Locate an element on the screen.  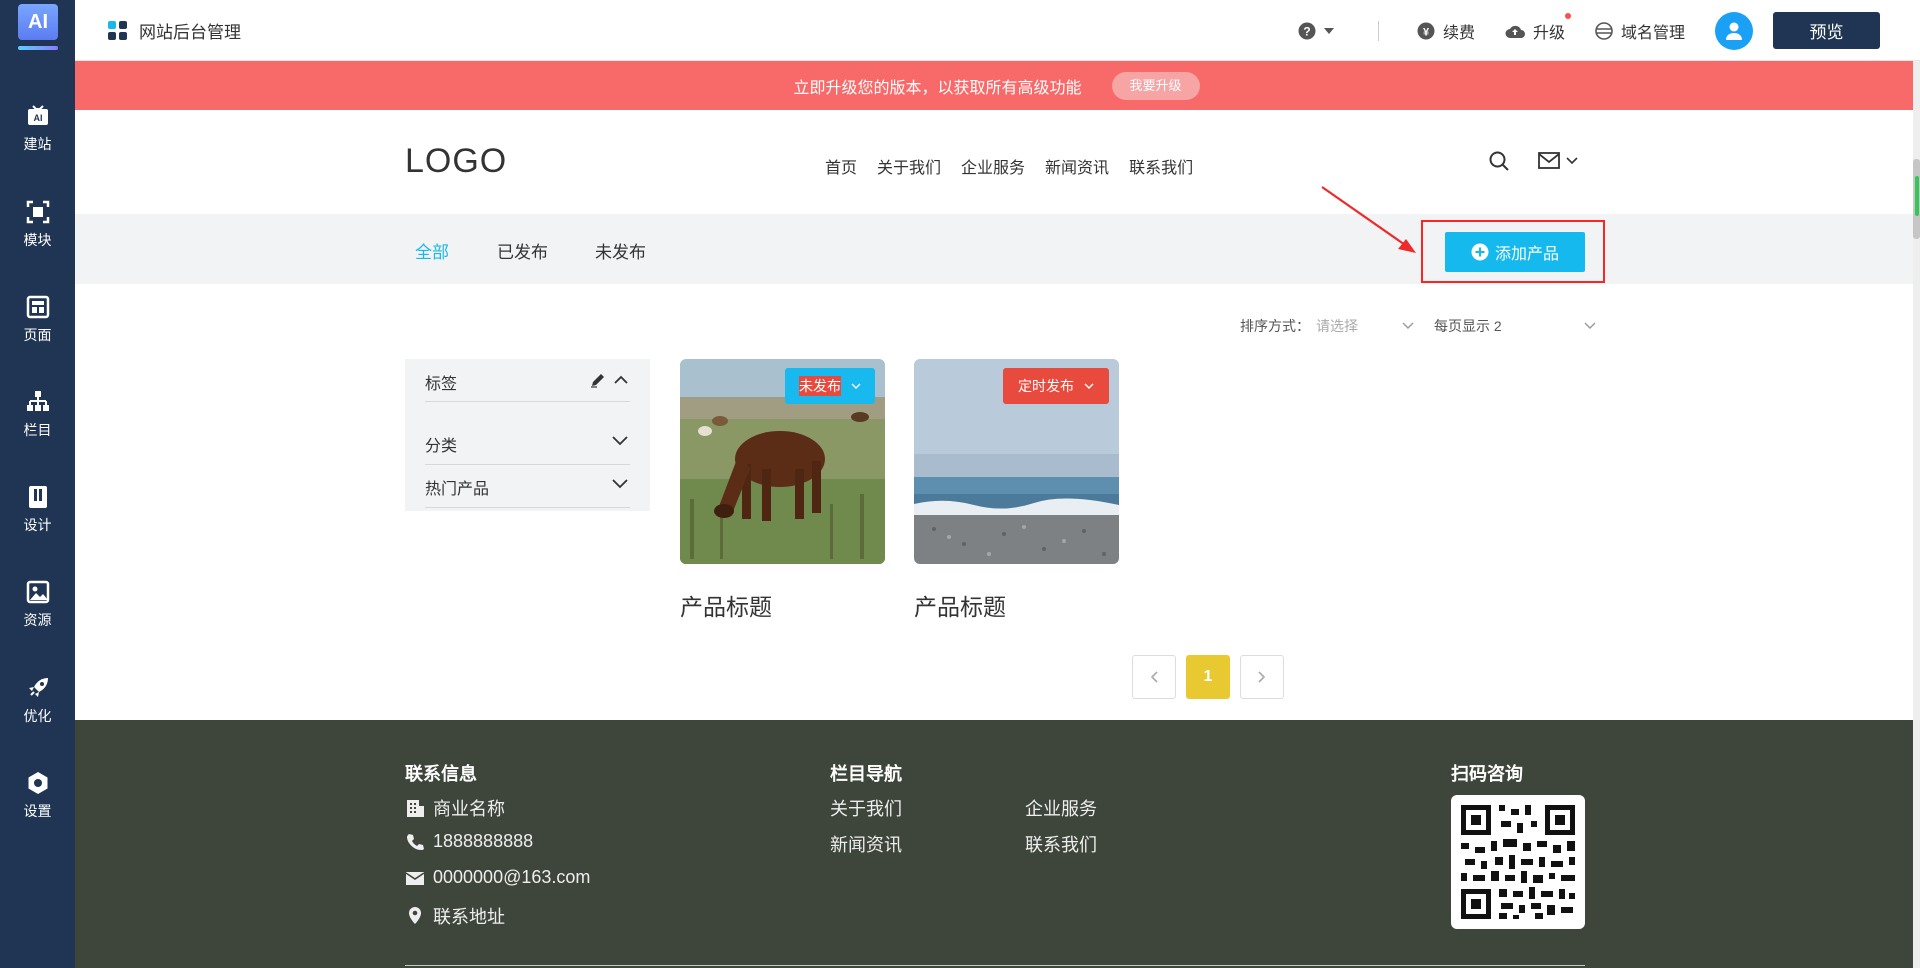
footer-link-services: 企业服务 is located at coordinates (1061, 808).